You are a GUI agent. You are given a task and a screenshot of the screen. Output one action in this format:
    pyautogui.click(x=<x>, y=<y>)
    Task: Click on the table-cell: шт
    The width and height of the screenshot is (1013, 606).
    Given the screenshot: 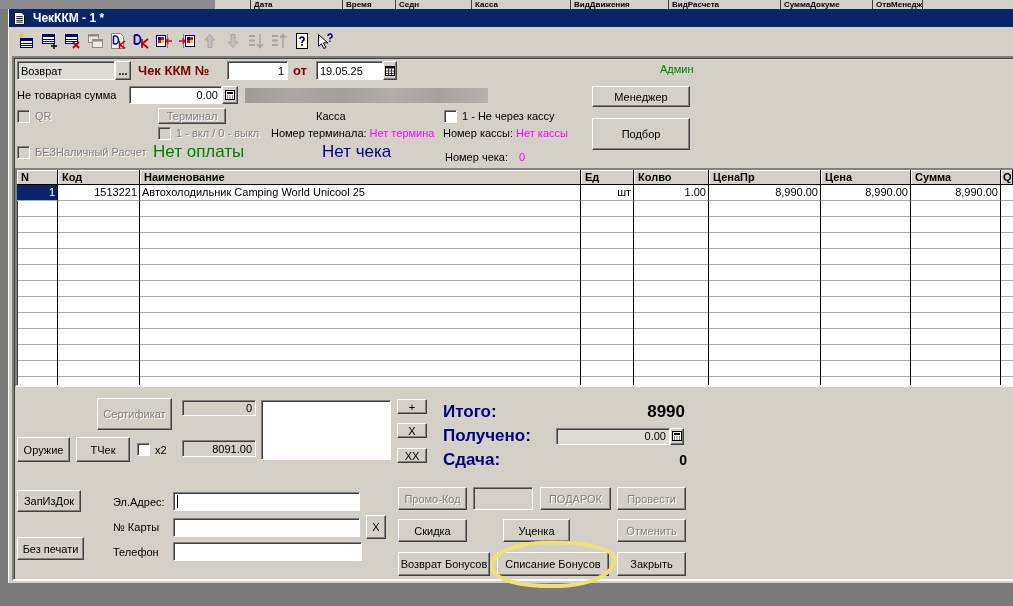 What is the action you would take?
    pyautogui.click(x=607, y=193)
    